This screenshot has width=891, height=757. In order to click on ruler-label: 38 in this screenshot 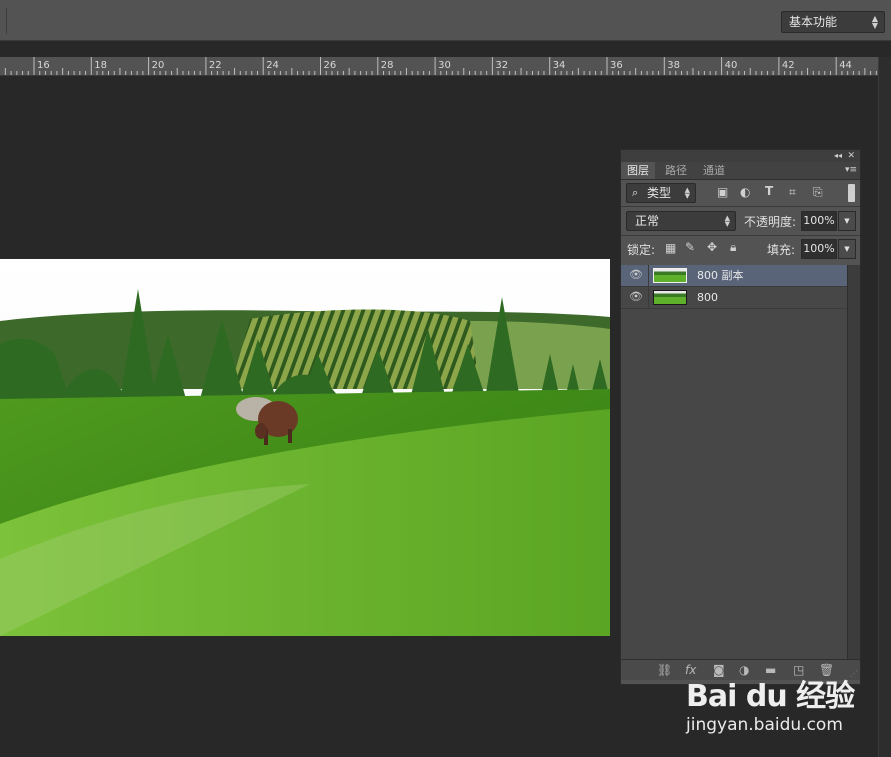, I will do `click(673, 65)`.